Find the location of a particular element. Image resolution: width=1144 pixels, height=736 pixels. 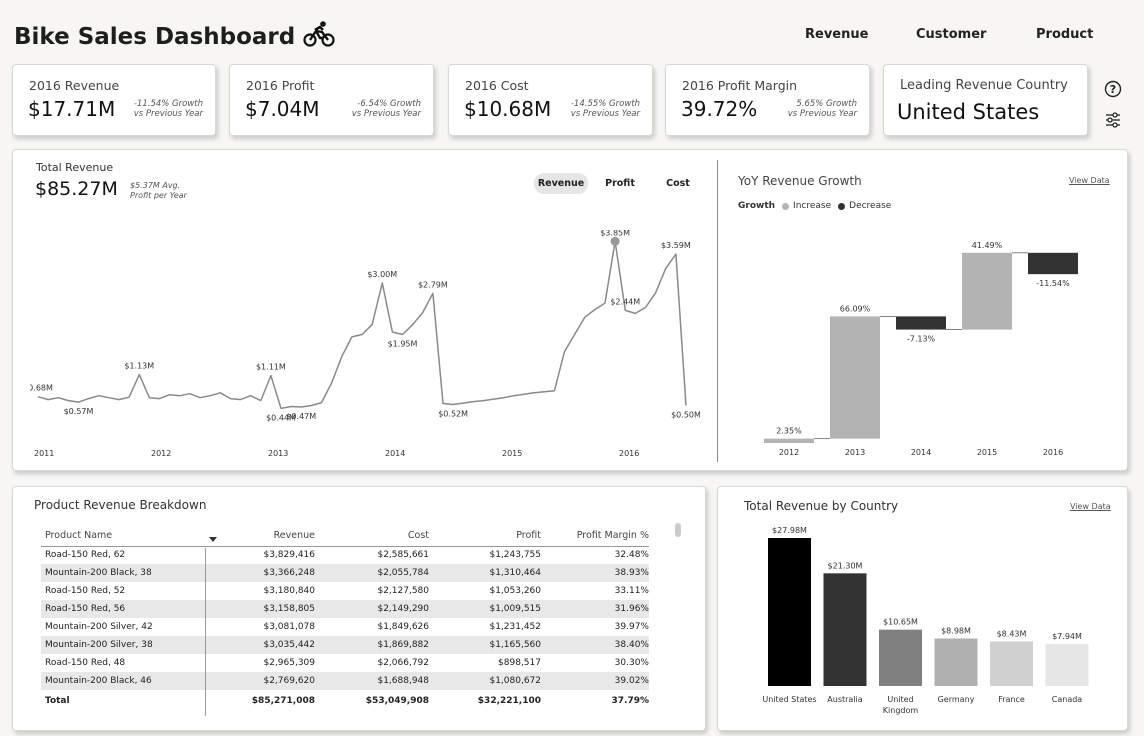

total-cell: $53,049,908 is located at coordinates (397, 701).